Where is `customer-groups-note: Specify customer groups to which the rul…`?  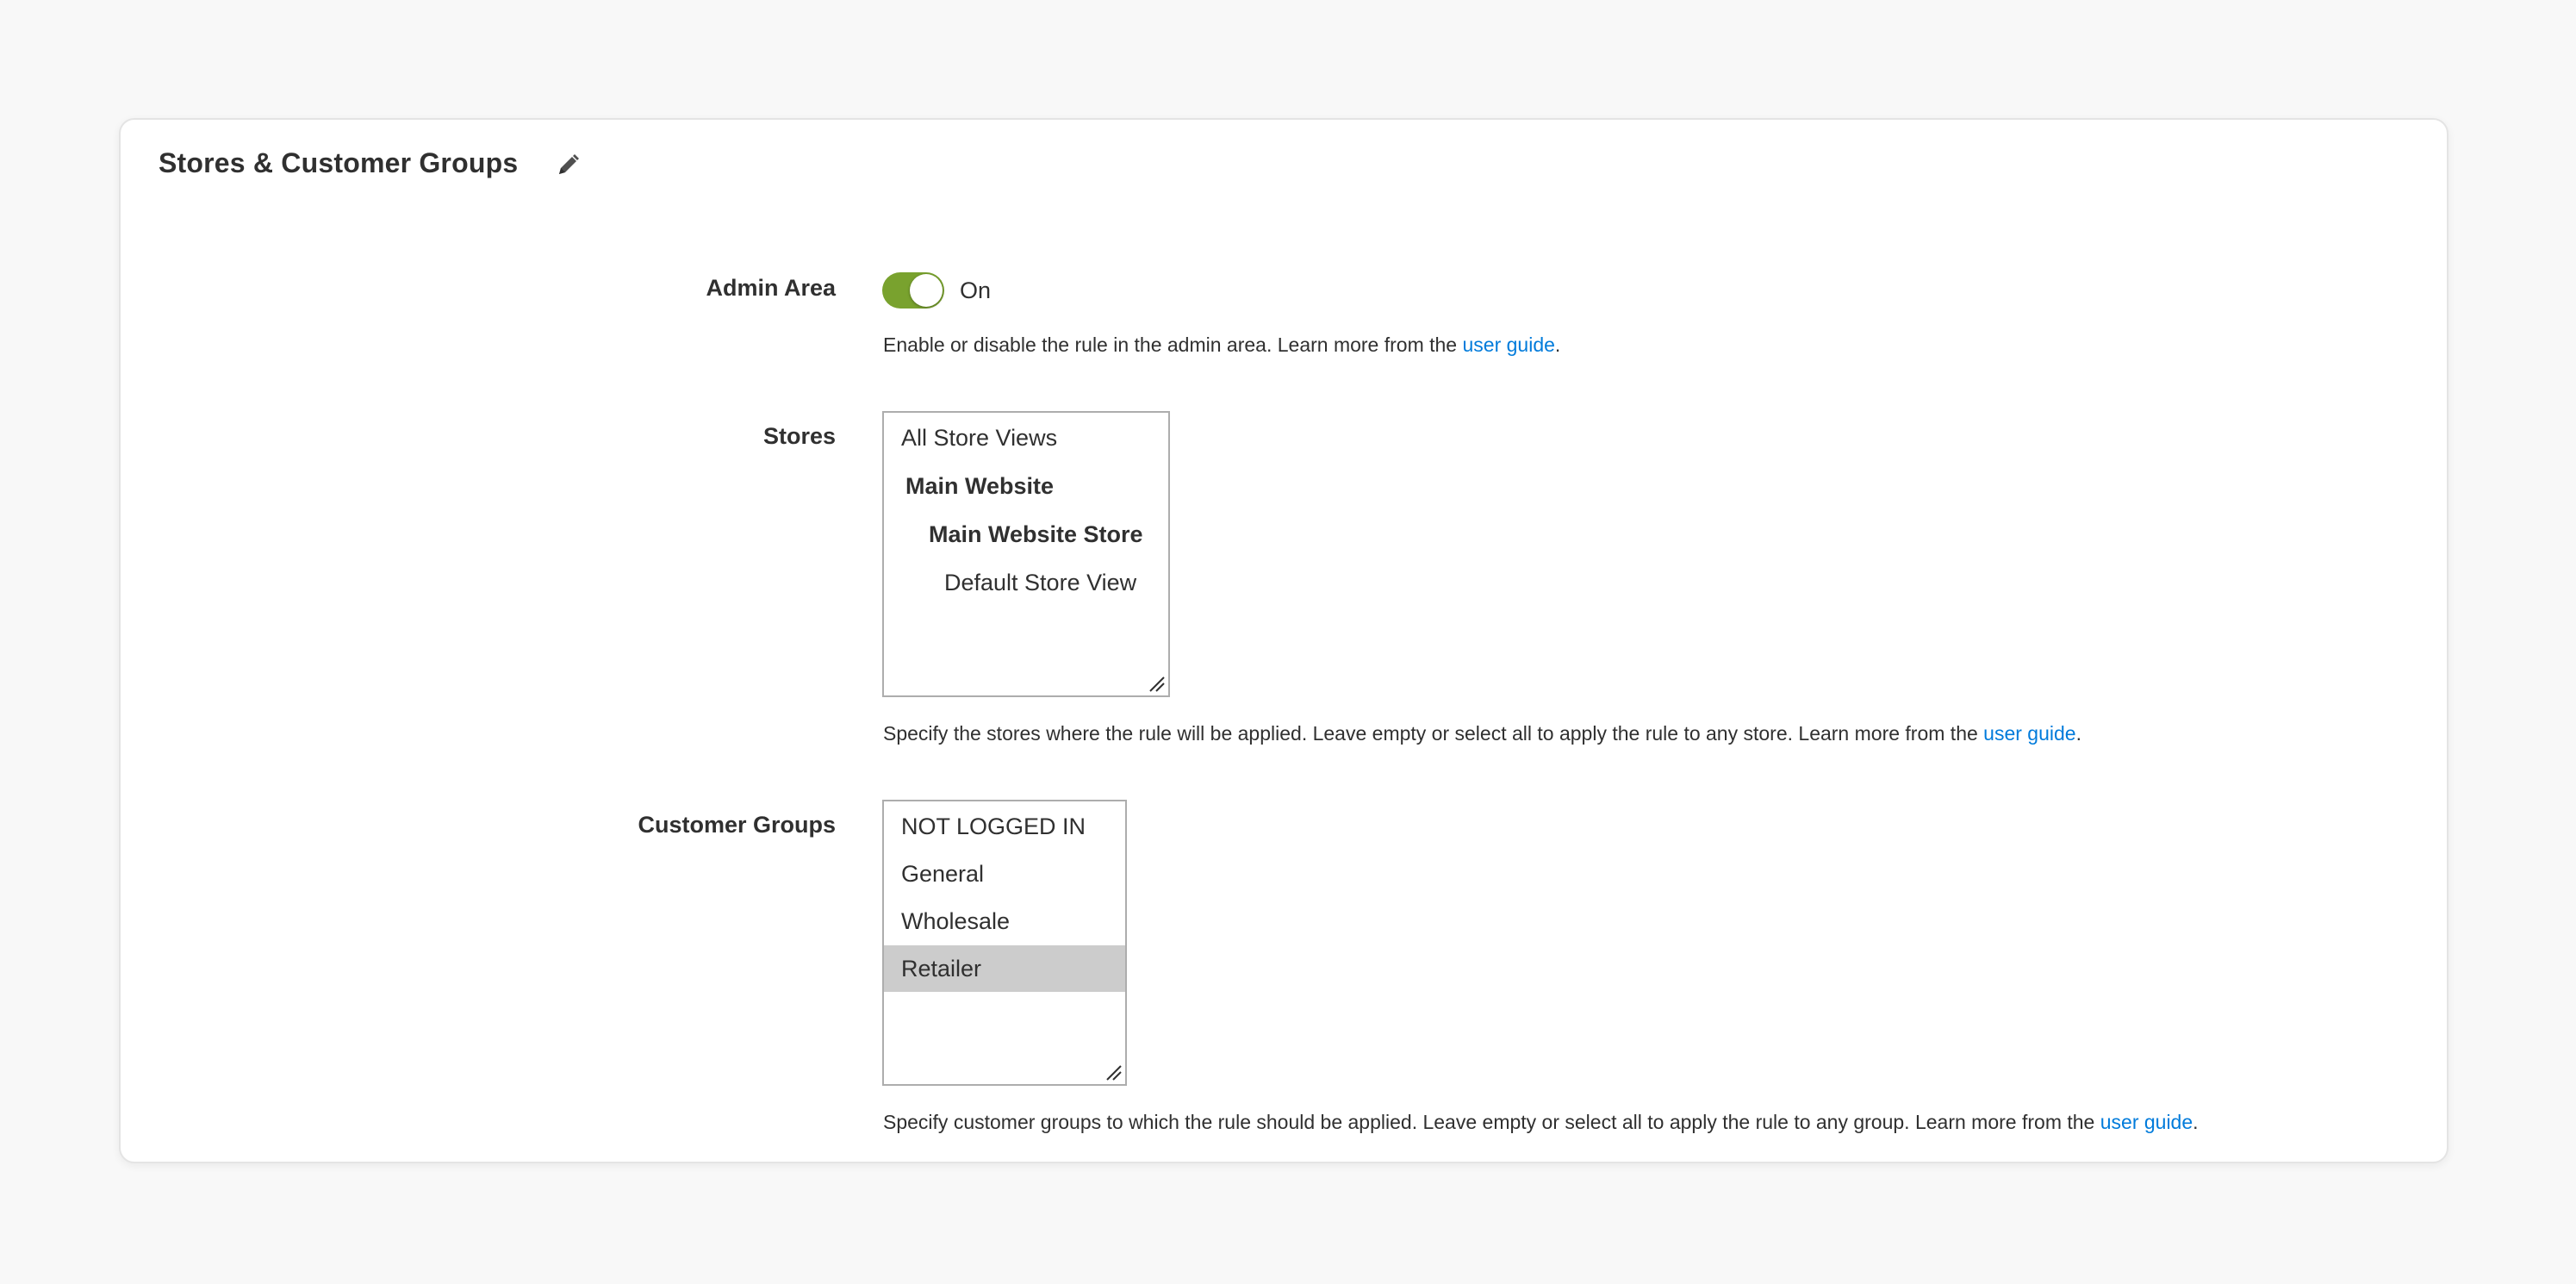 customer-groups-note: Specify customer groups to which the rul… is located at coordinates (1541, 1122).